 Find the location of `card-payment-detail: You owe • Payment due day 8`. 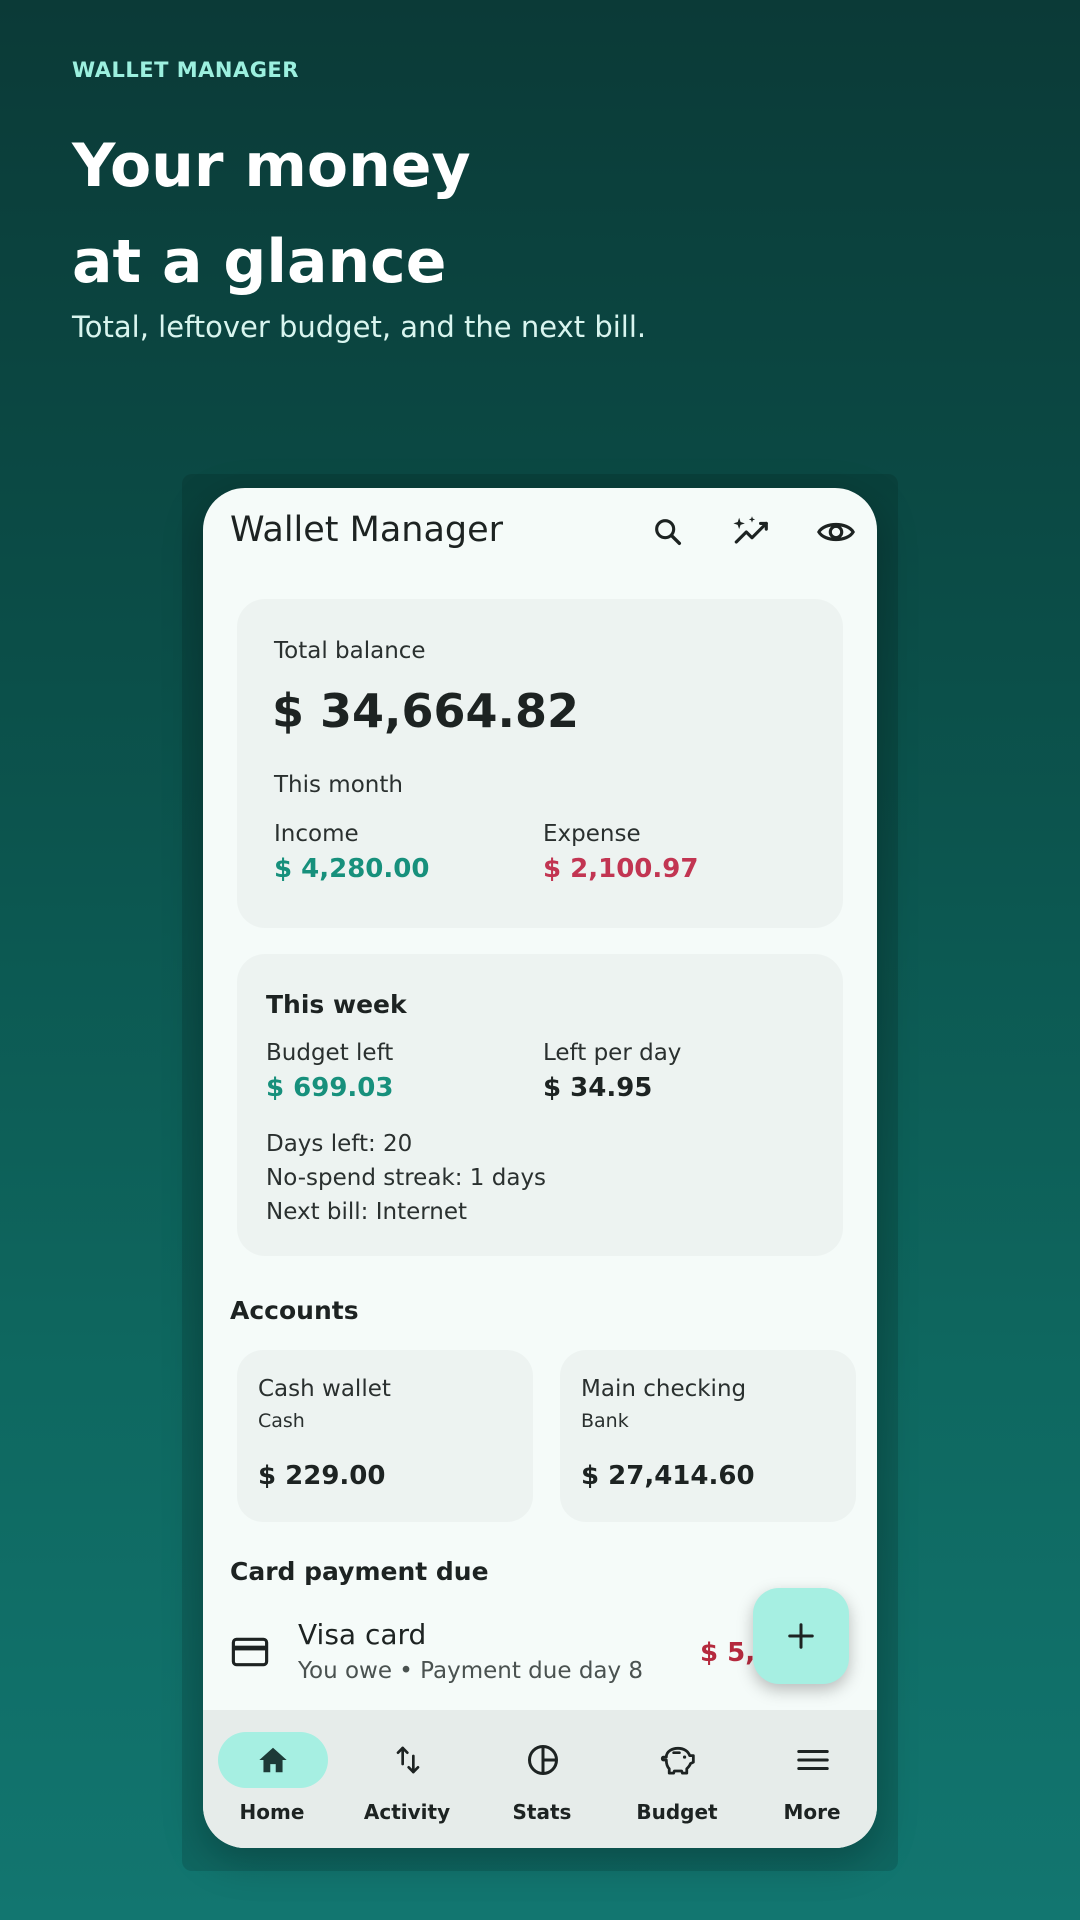

card-payment-detail: You owe • Payment due day 8 is located at coordinates (471, 1671).